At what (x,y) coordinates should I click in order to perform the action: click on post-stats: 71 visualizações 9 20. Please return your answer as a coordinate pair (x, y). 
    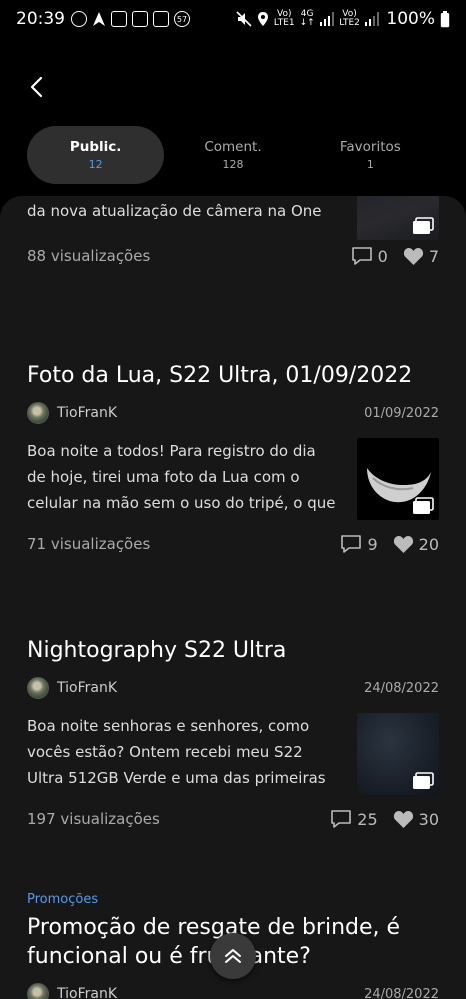
    Looking at the image, I should click on (233, 544).